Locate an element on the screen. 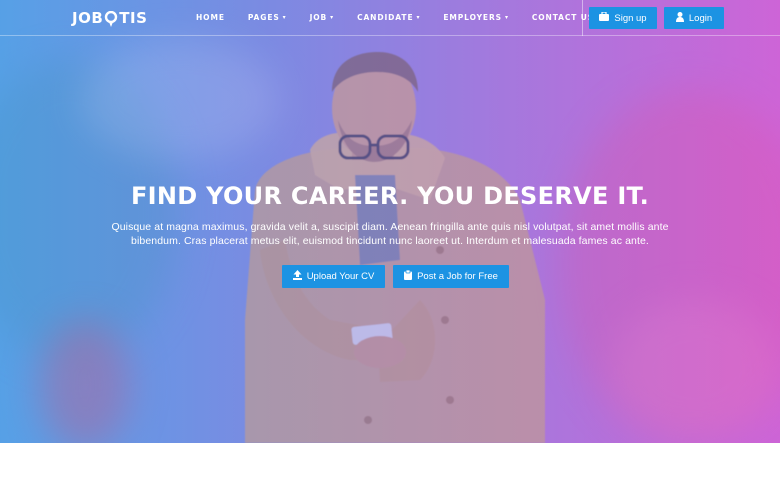 This screenshot has height=480, width=780. nav-contact-us: CONTACT US is located at coordinates (563, 17).